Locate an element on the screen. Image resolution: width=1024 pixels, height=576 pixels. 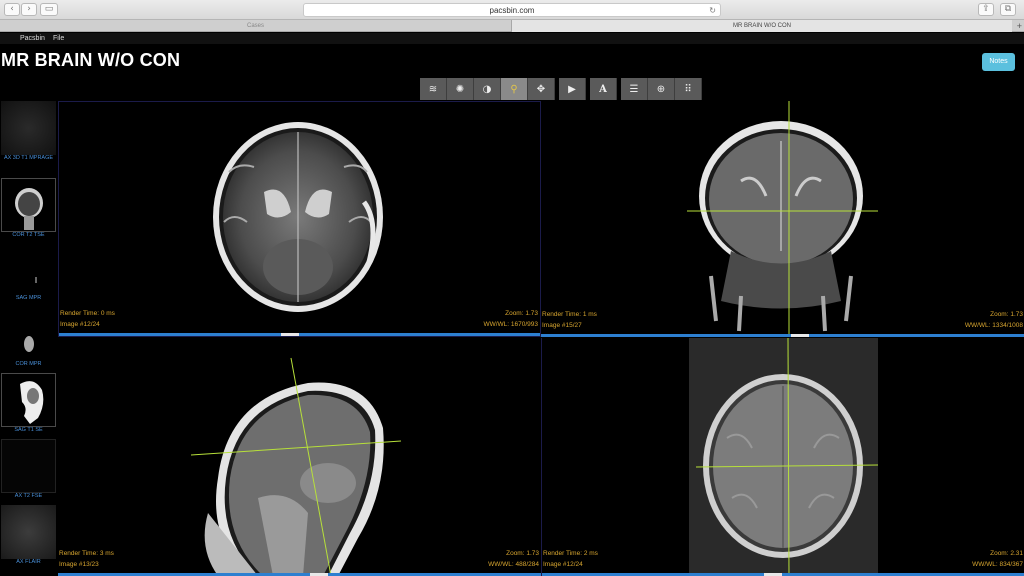
page-title: MR BRAIN W/O CON is located at coordinates (91, 60).